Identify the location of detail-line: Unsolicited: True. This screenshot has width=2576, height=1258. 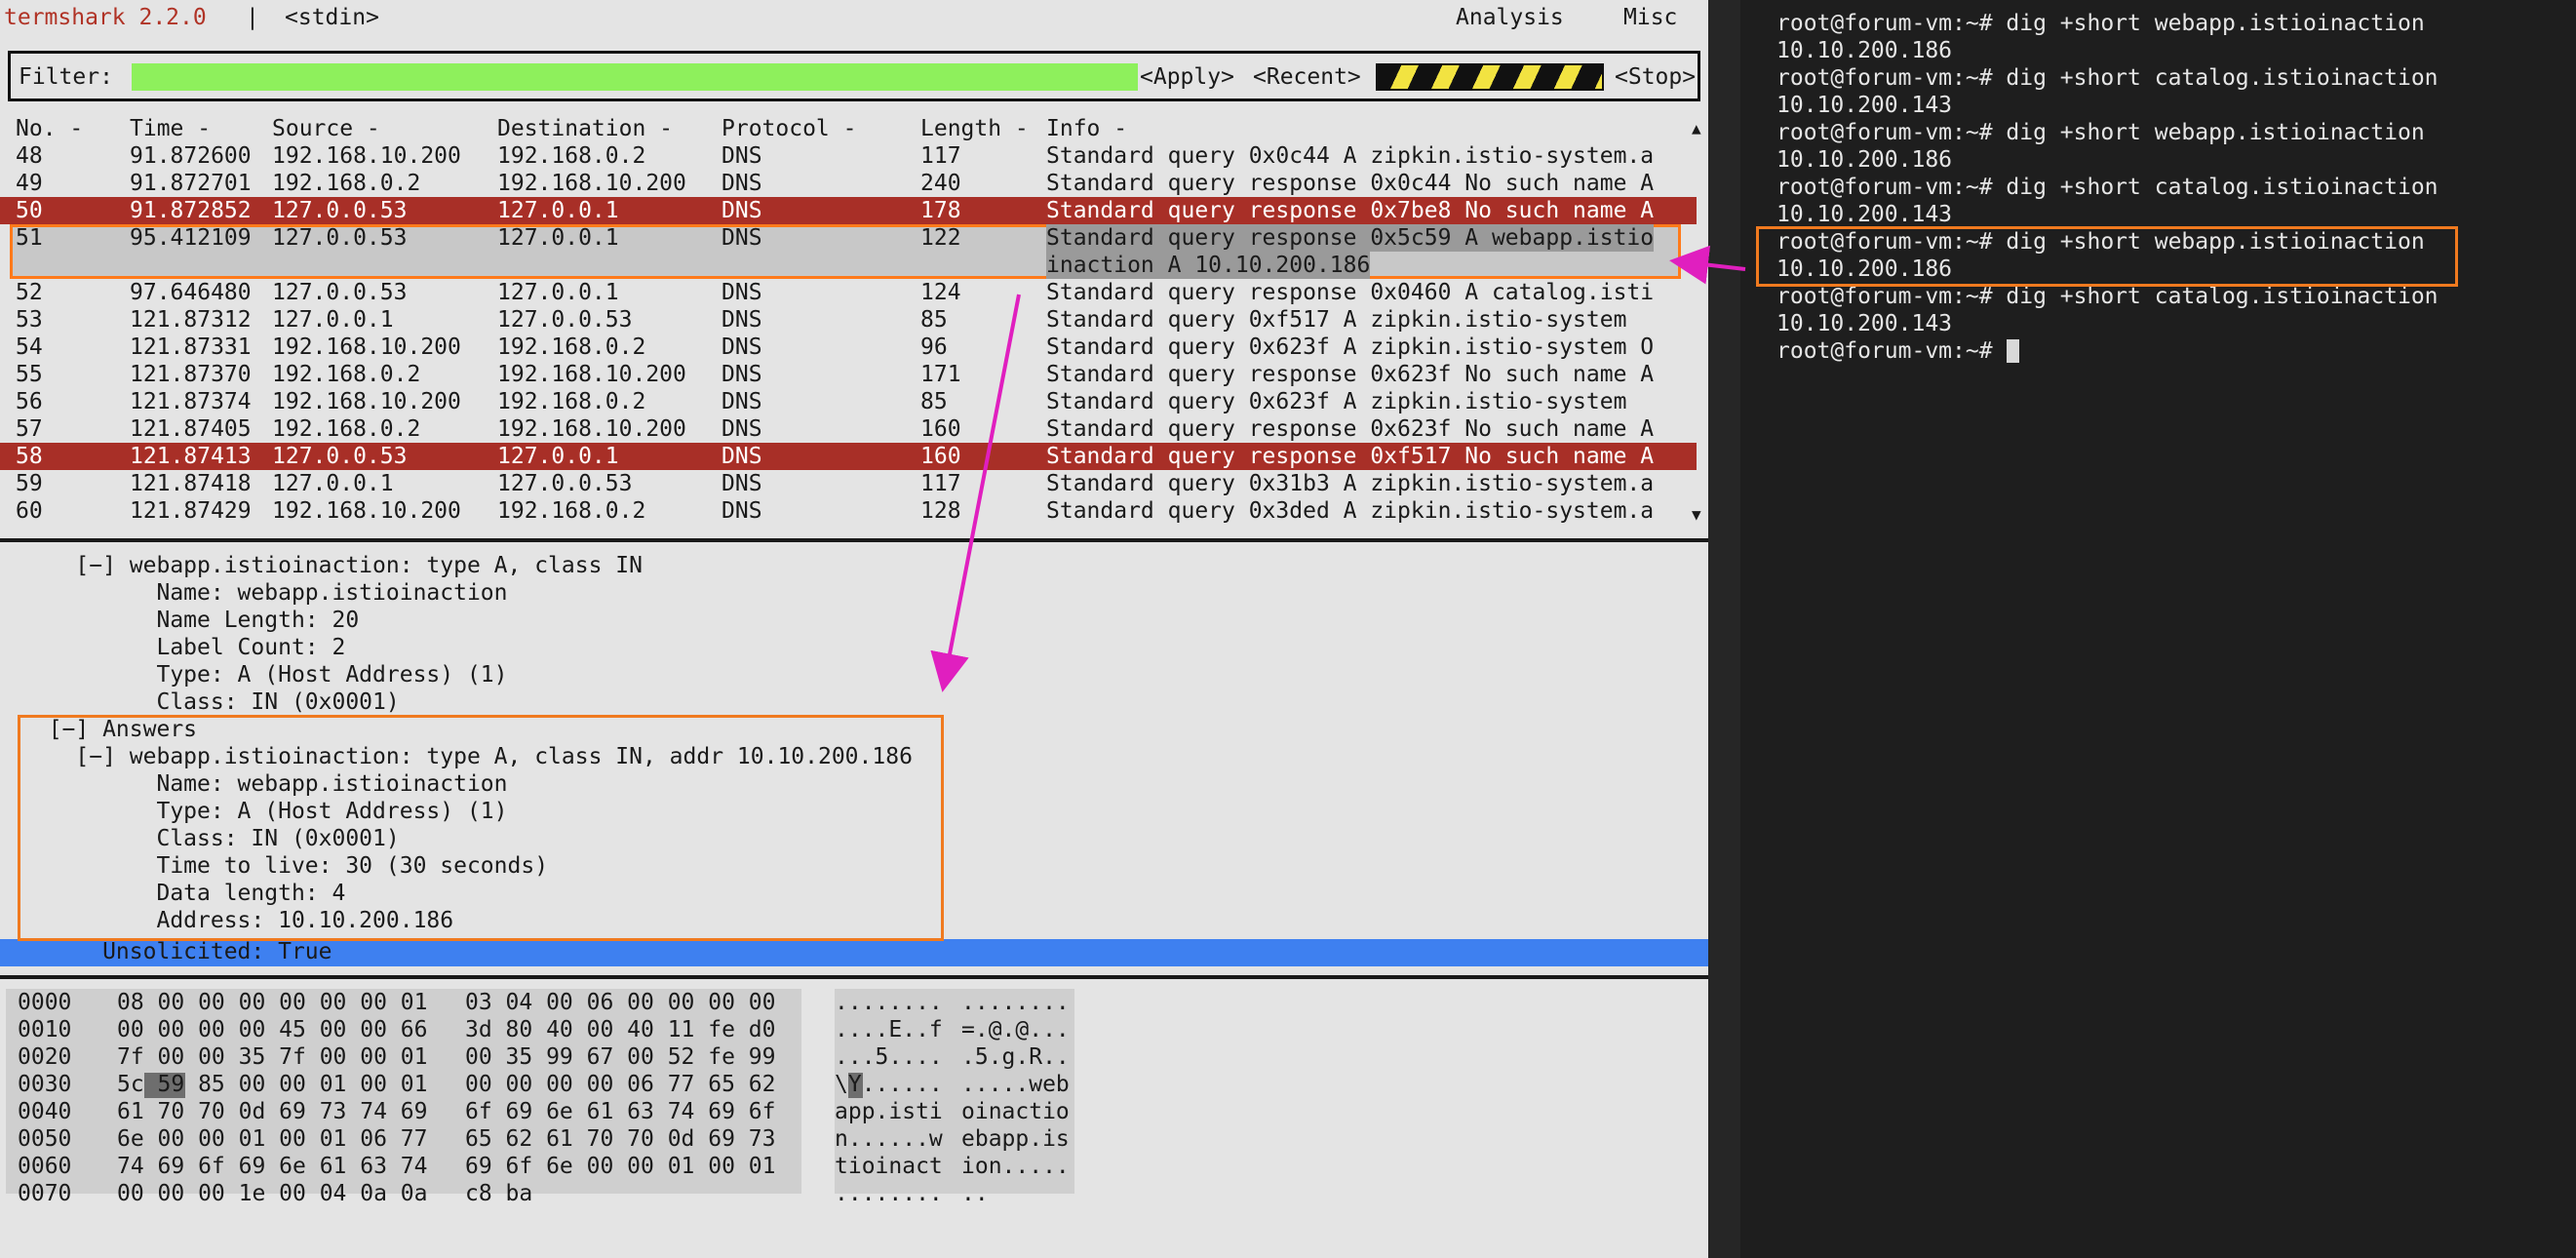
(176, 951).